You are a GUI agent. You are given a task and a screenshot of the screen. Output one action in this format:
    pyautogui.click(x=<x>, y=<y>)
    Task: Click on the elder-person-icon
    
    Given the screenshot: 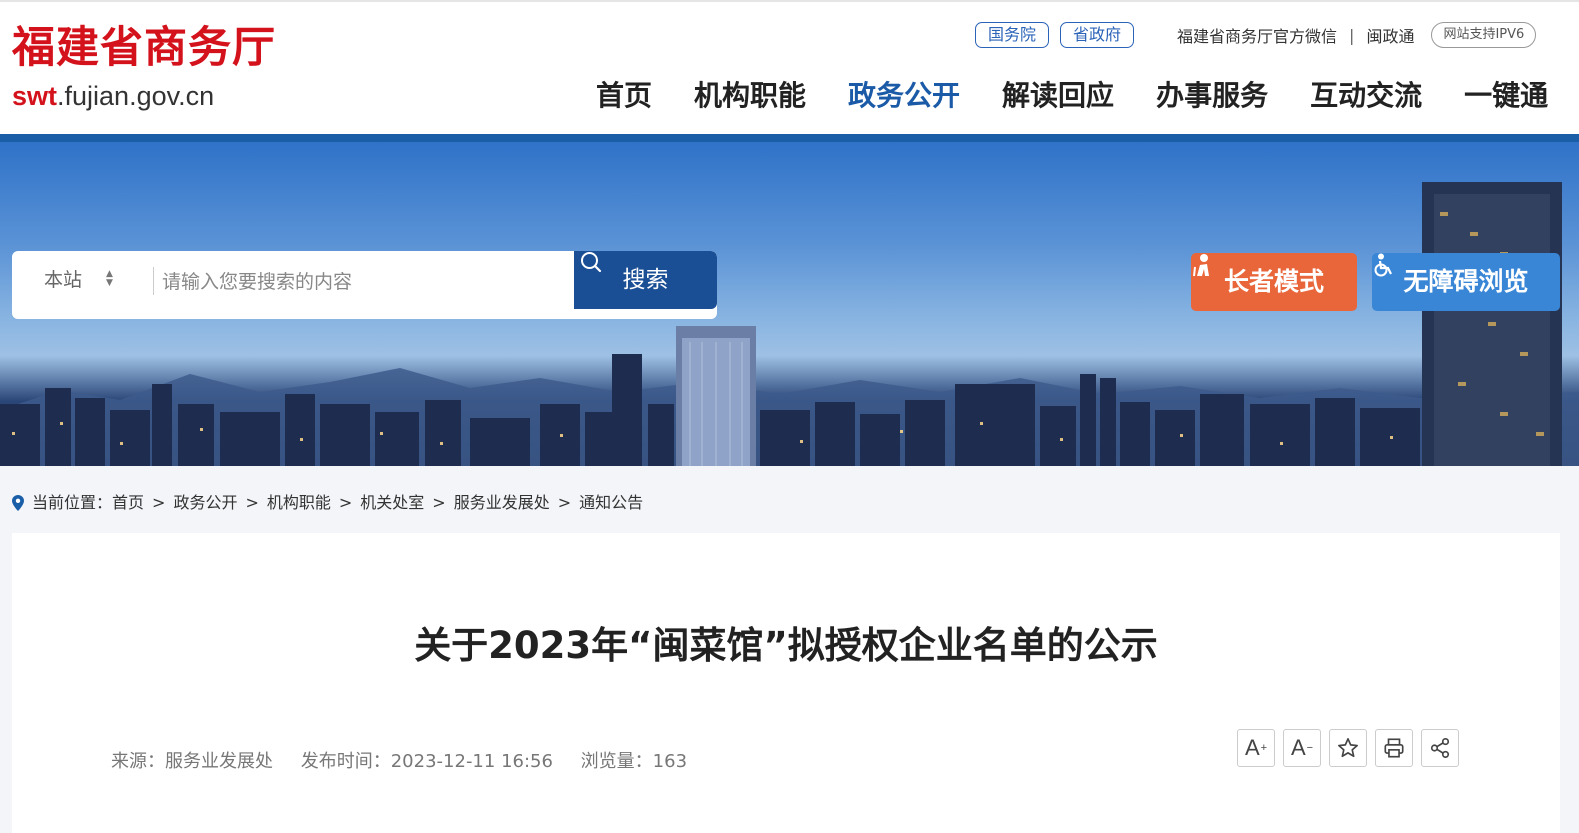 What is the action you would take?
    pyautogui.click(x=1201, y=265)
    